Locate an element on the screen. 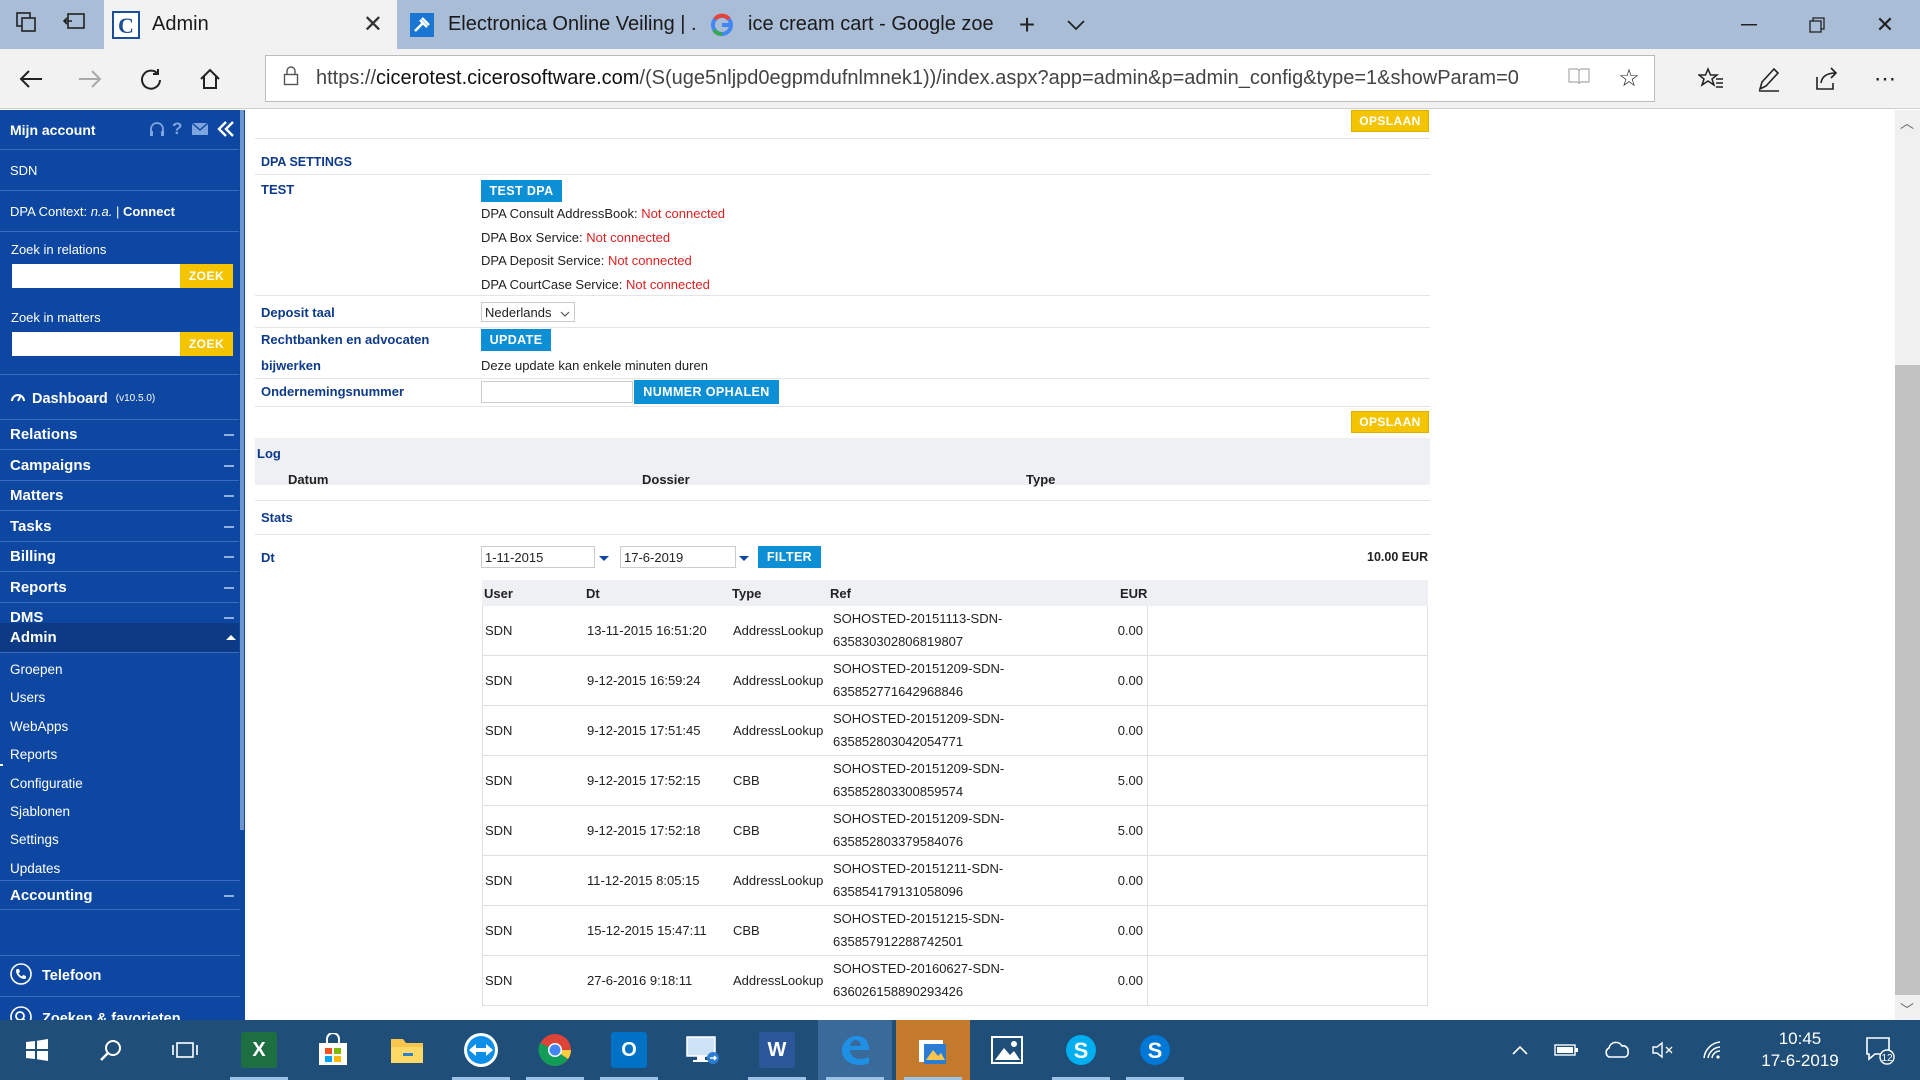  search-matters-button: ZOEK is located at coordinates (206, 344).